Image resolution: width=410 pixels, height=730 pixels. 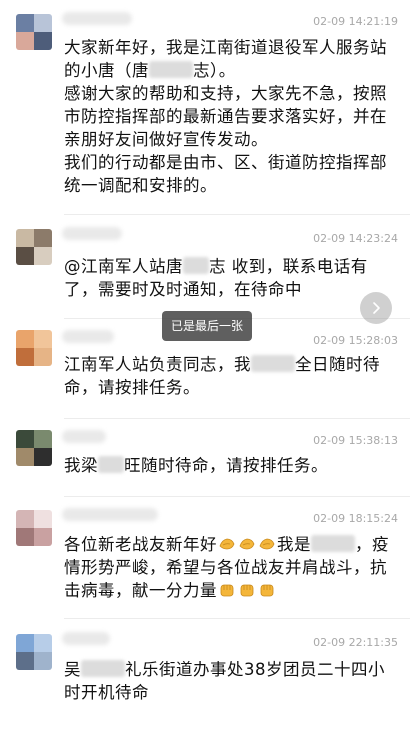 What do you see at coordinates (355, 340) in the screenshot?
I see `timestamp: 02-09 15:28:03` at bounding box center [355, 340].